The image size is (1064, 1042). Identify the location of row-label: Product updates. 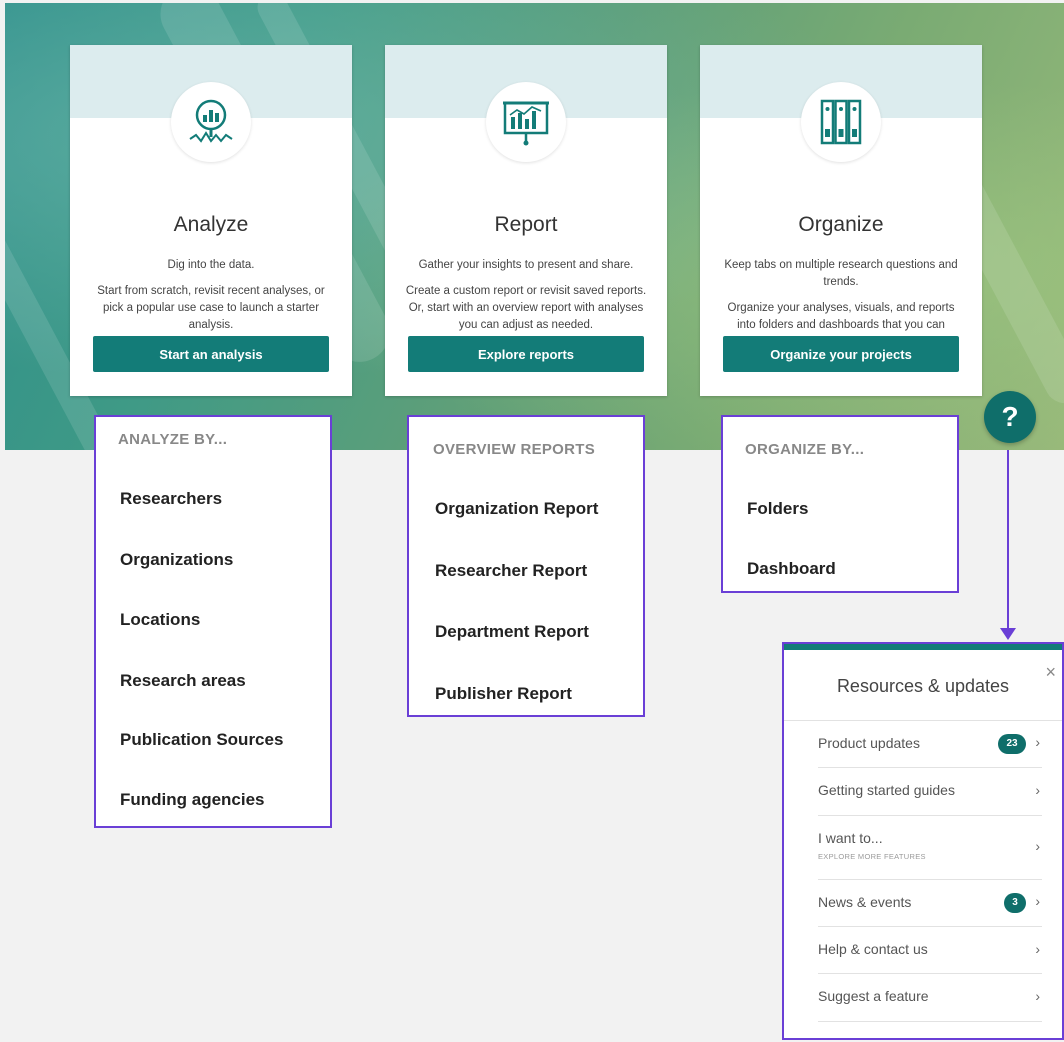
(869, 743).